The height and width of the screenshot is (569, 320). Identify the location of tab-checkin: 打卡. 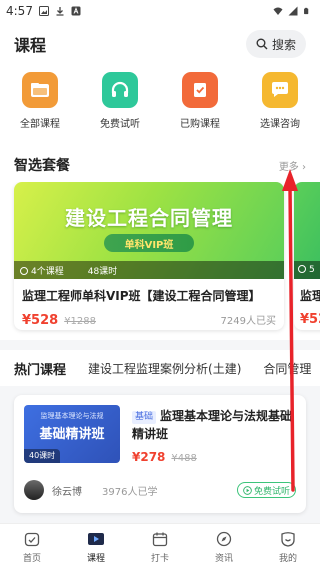
(160, 547).